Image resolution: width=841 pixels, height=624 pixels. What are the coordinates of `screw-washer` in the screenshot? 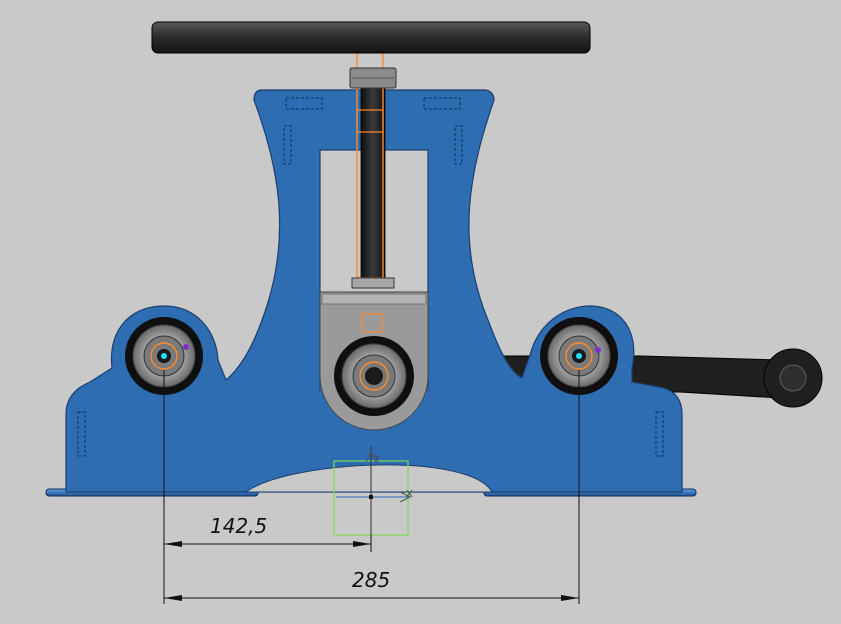 It's located at (373, 283).